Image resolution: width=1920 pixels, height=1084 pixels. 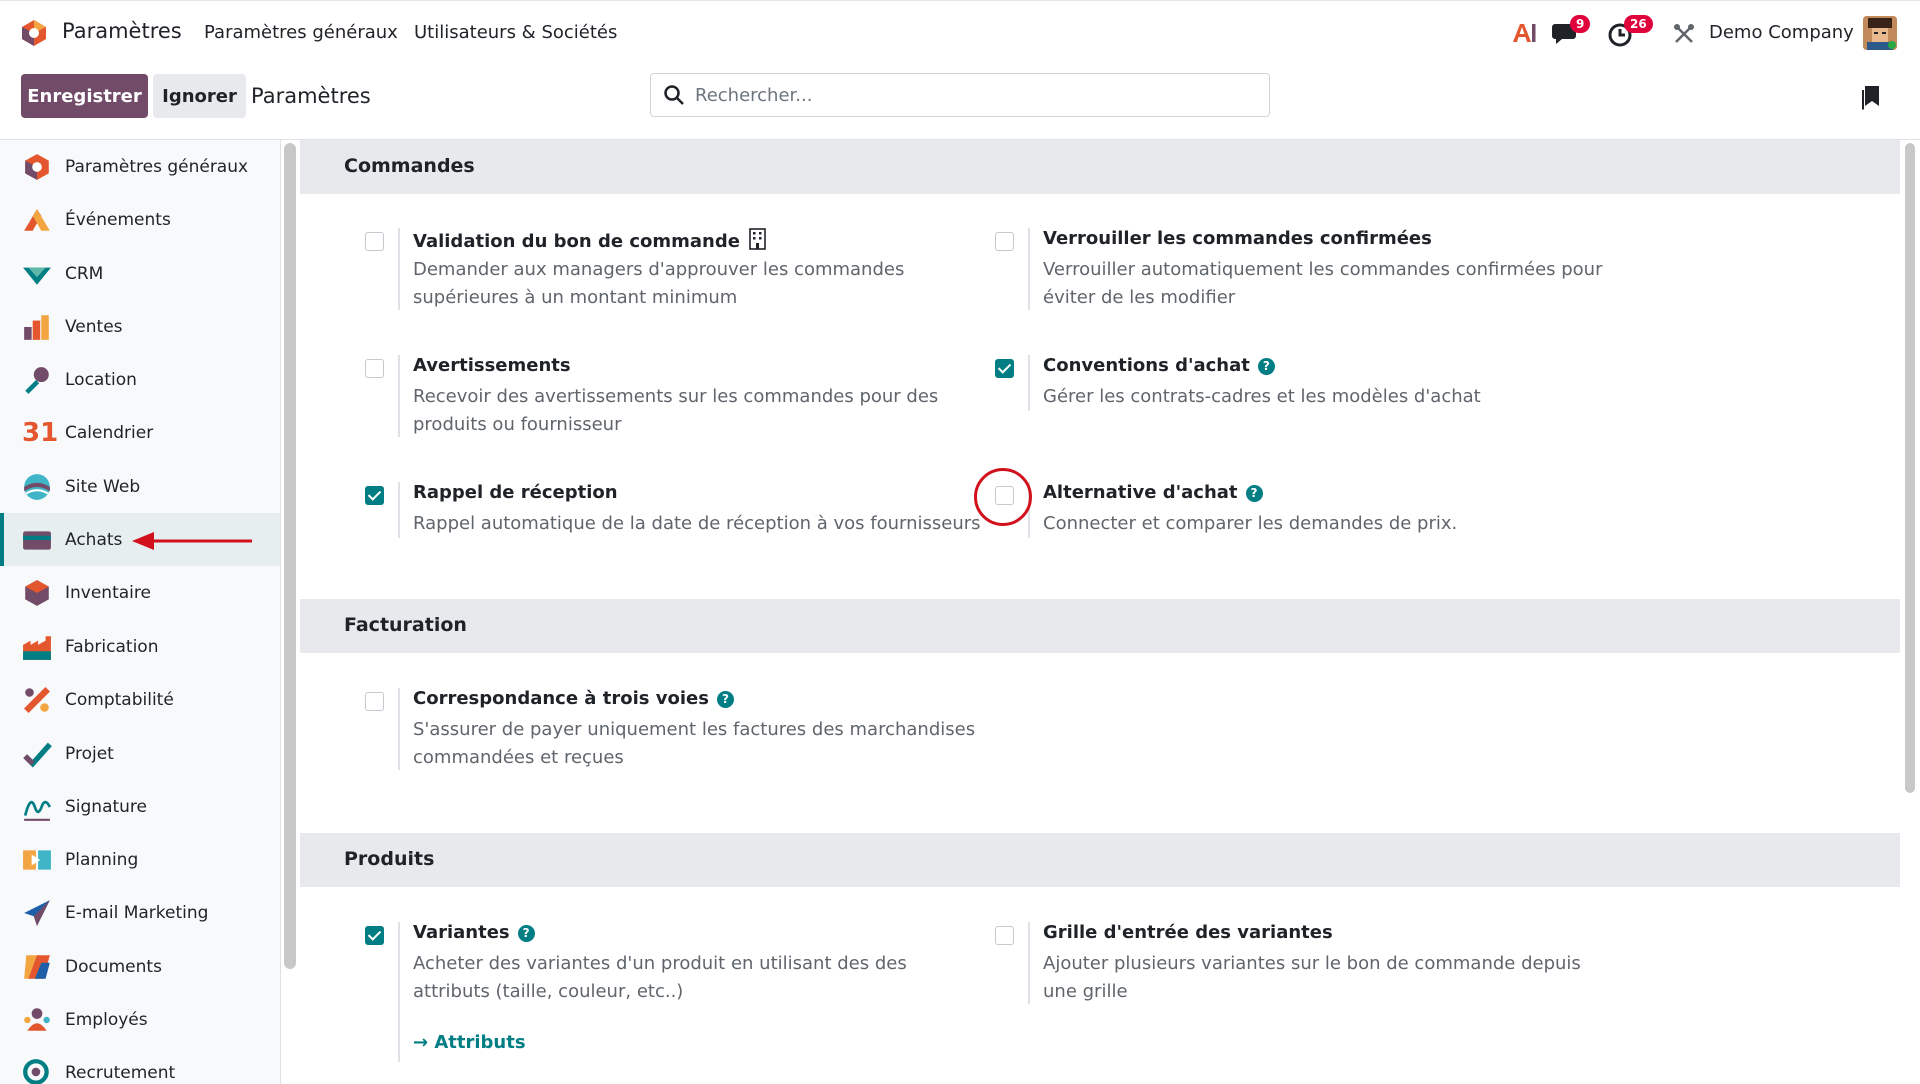 I want to click on sidebar-item-documents: Documents, so click(x=140, y=966).